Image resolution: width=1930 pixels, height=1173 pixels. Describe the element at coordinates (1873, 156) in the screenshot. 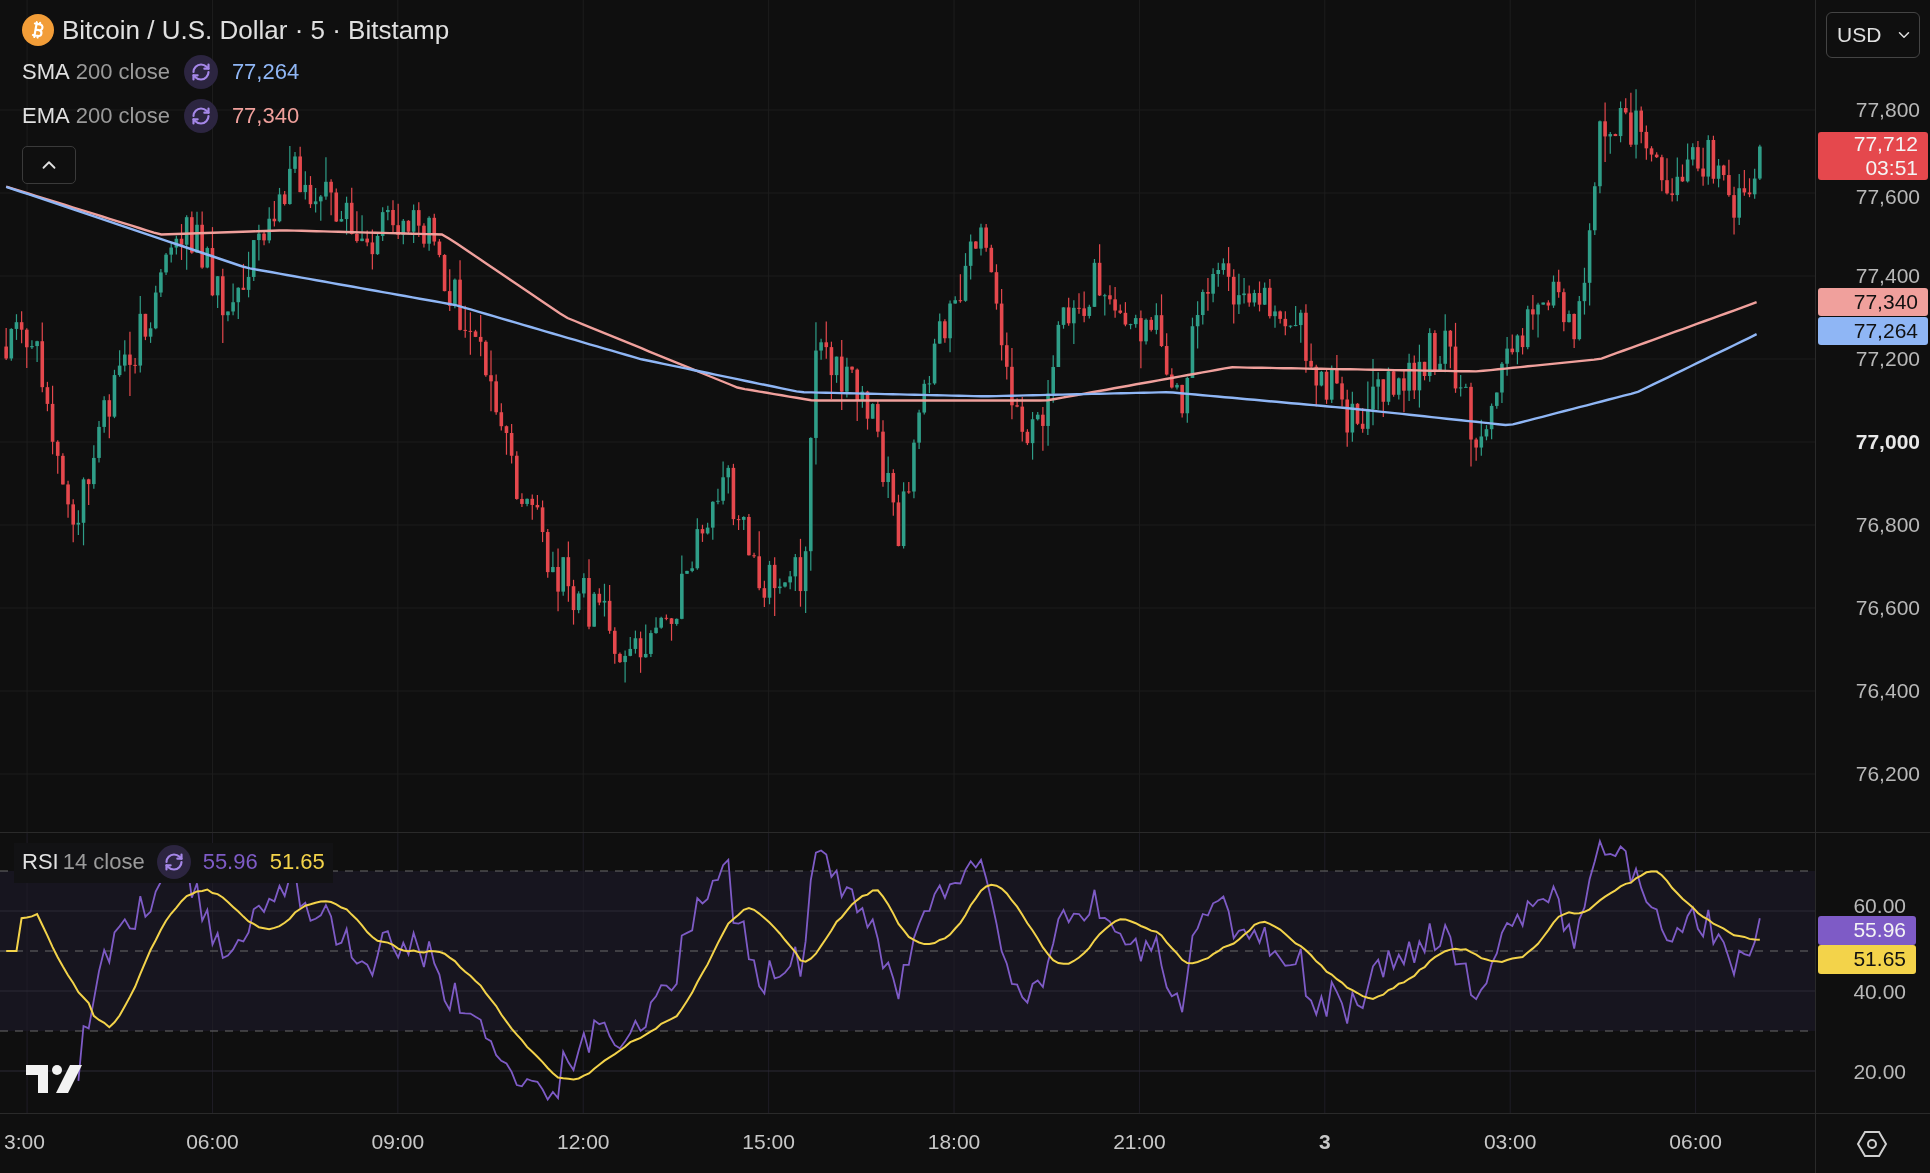

I see `price-badge: 77,712 03:51` at that location.